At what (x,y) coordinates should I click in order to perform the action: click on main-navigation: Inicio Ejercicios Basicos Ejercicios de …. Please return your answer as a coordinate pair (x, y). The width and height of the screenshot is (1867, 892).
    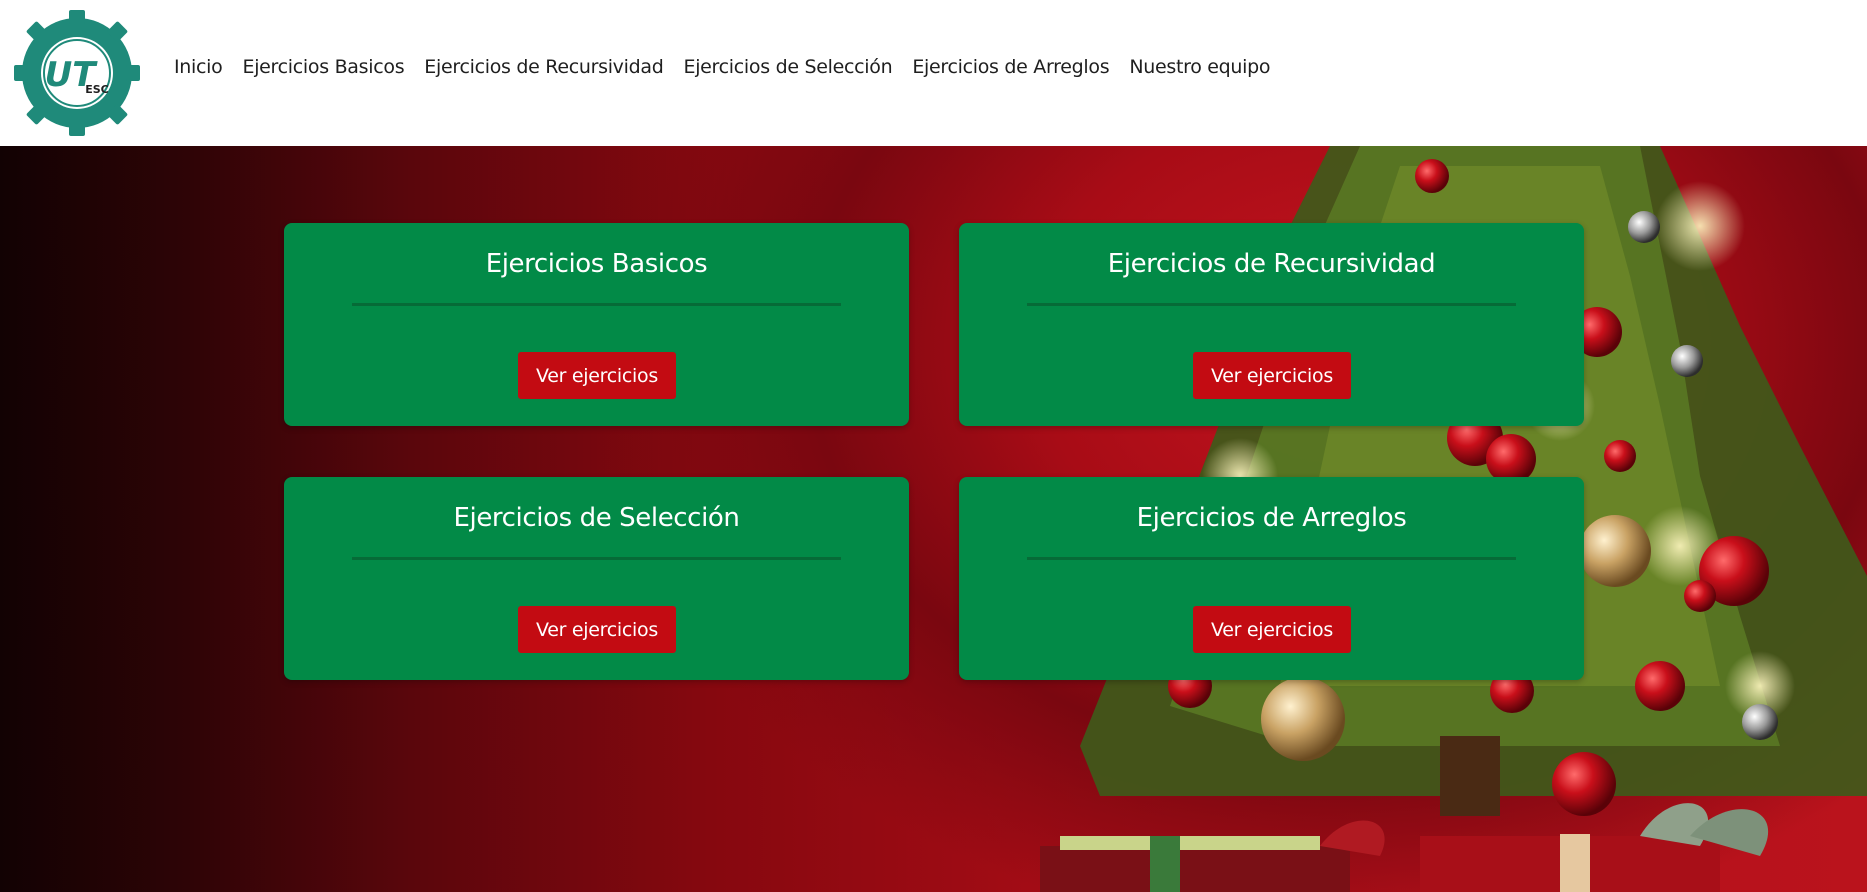
    Looking at the image, I should click on (732, 67).